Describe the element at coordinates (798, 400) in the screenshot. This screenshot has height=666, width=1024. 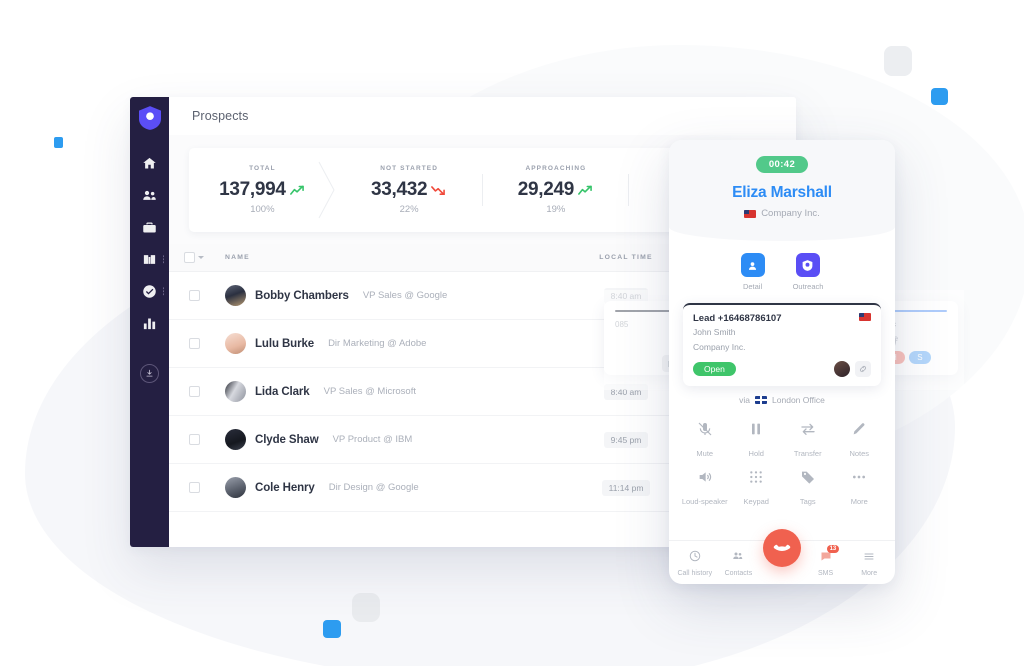
I see `via-office: London Office` at that location.